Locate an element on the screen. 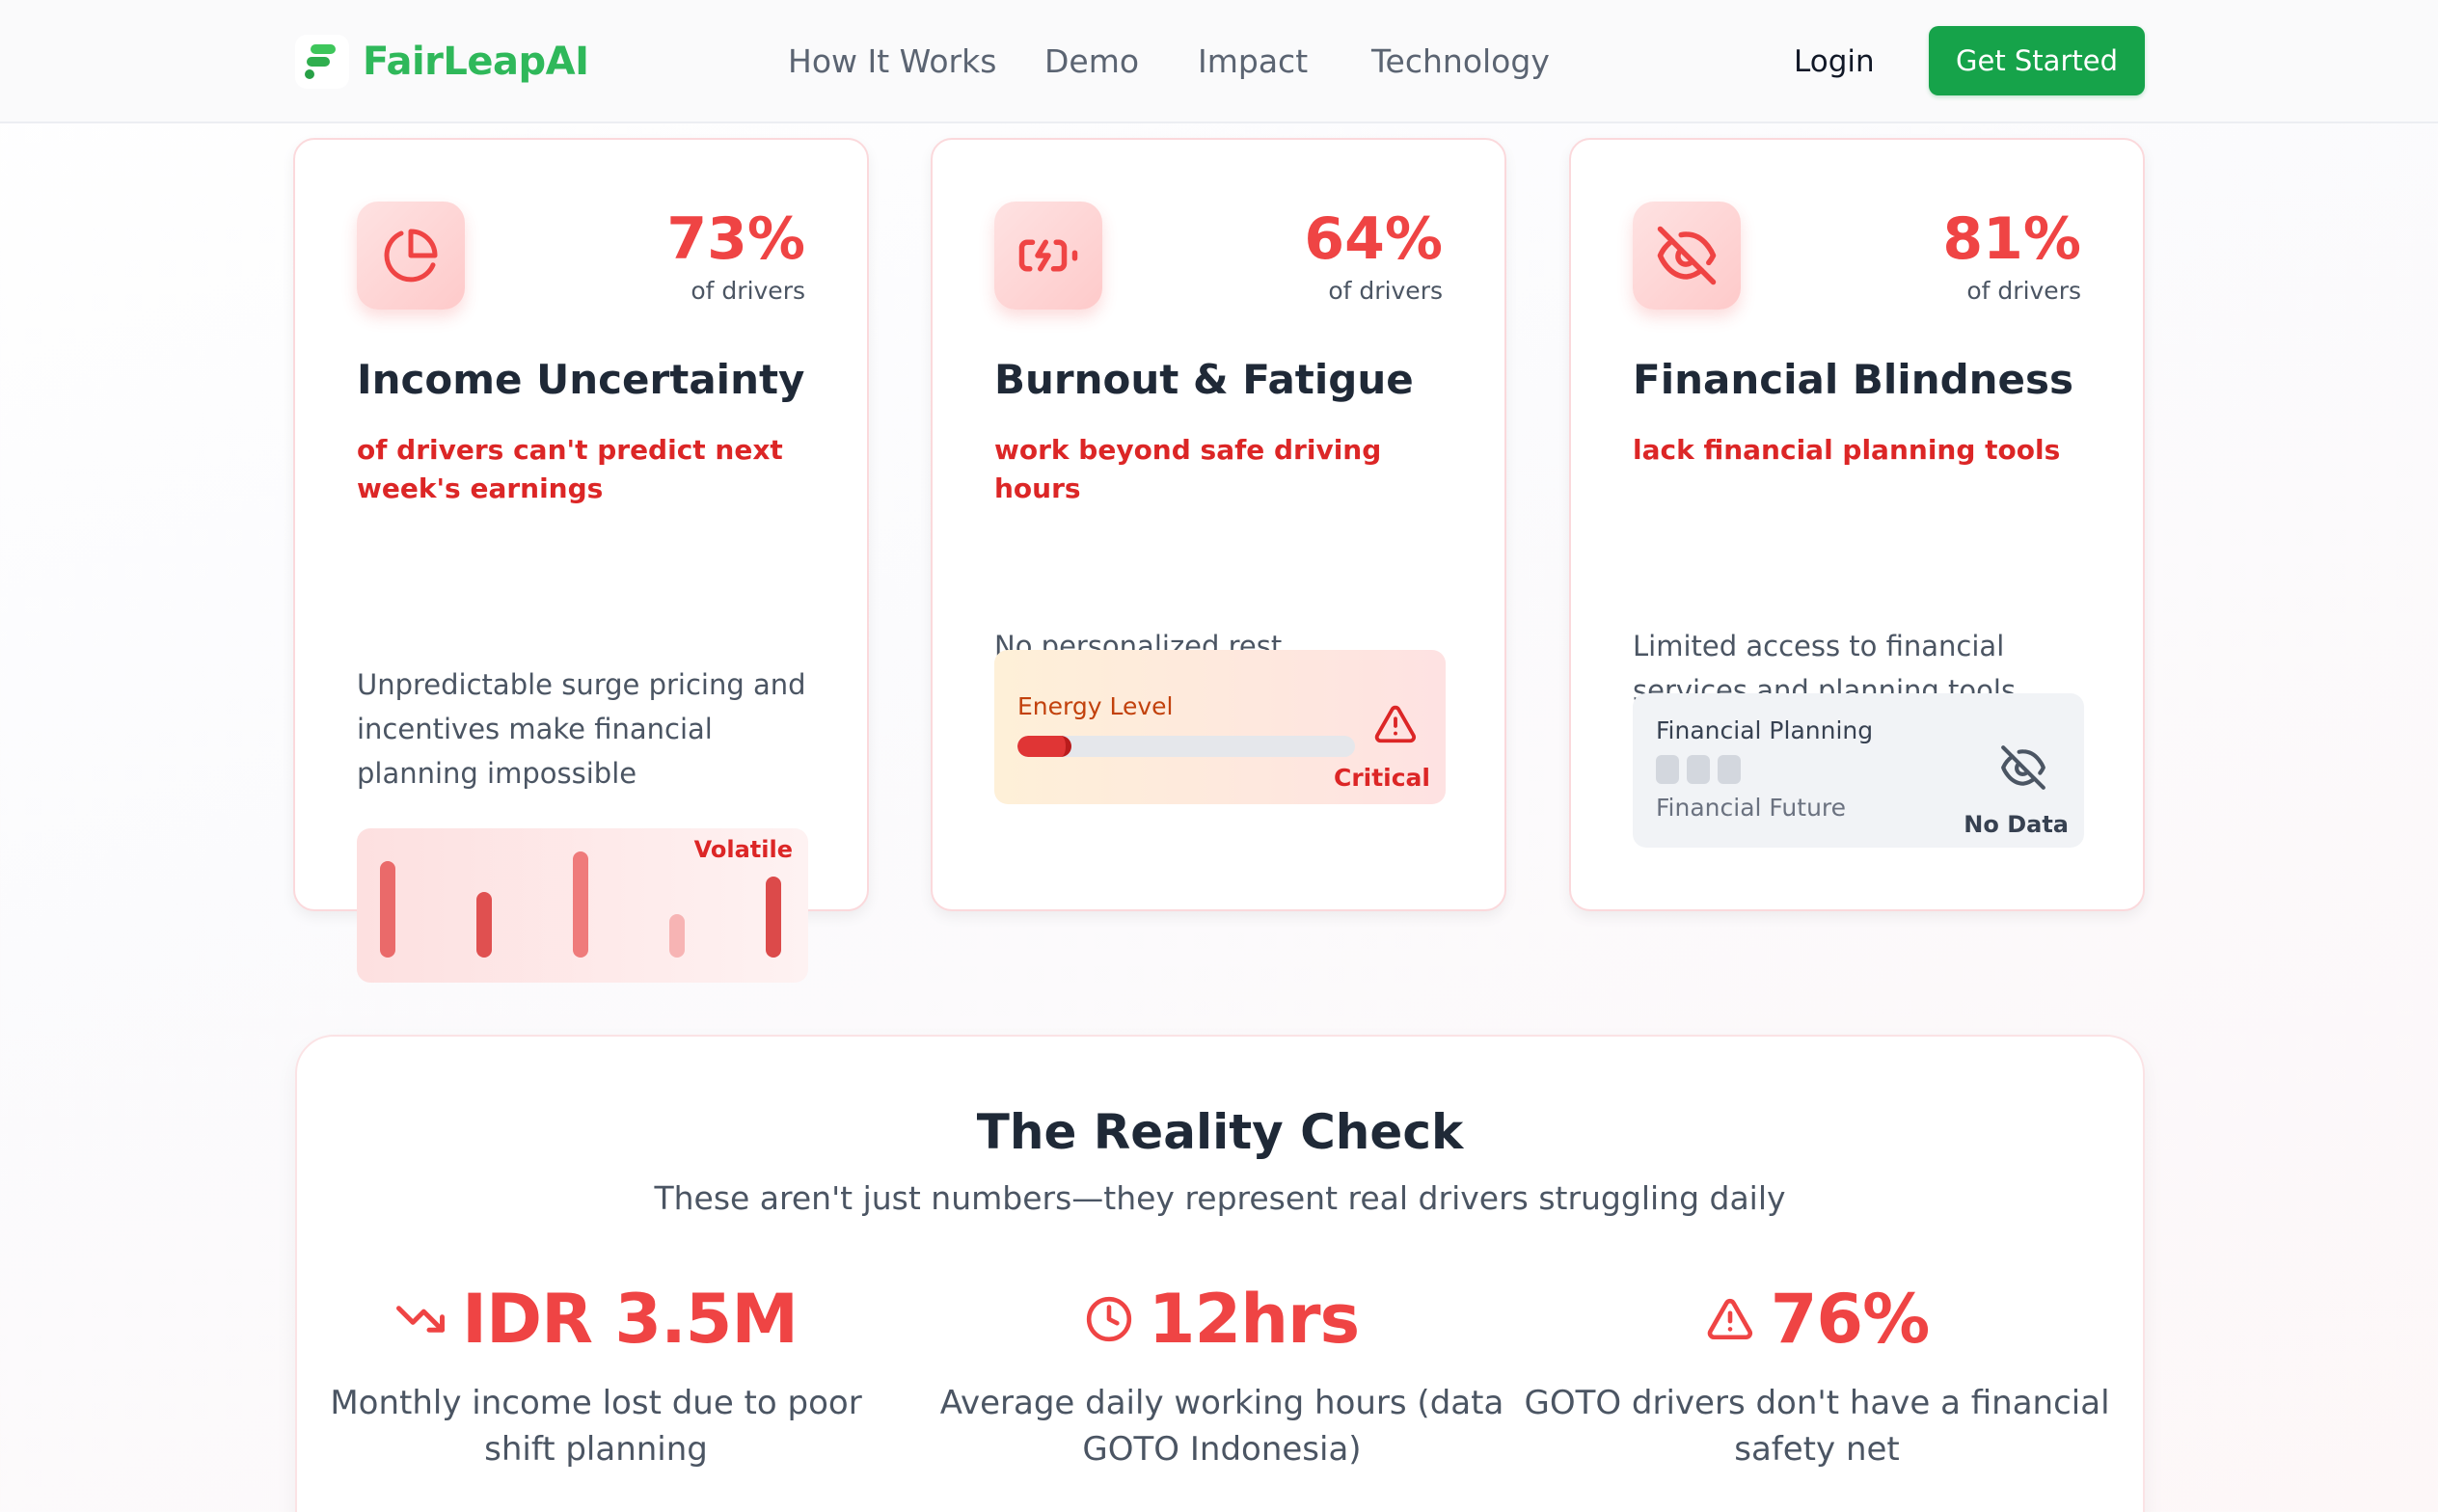  section-title: The Reality Check is located at coordinates (1220, 1132).